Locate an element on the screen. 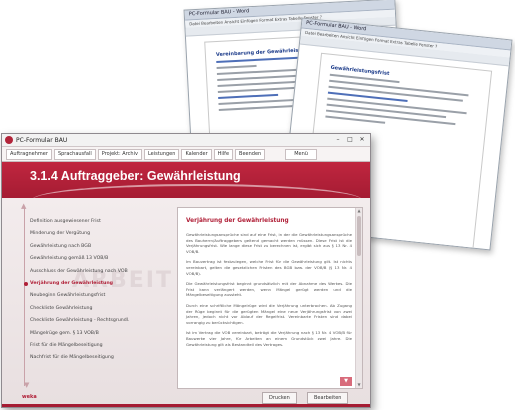 The width and height of the screenshot is (515, 410). menu-projekt-archiv: Projekt: Archiv is located at coordinates (119, 154).